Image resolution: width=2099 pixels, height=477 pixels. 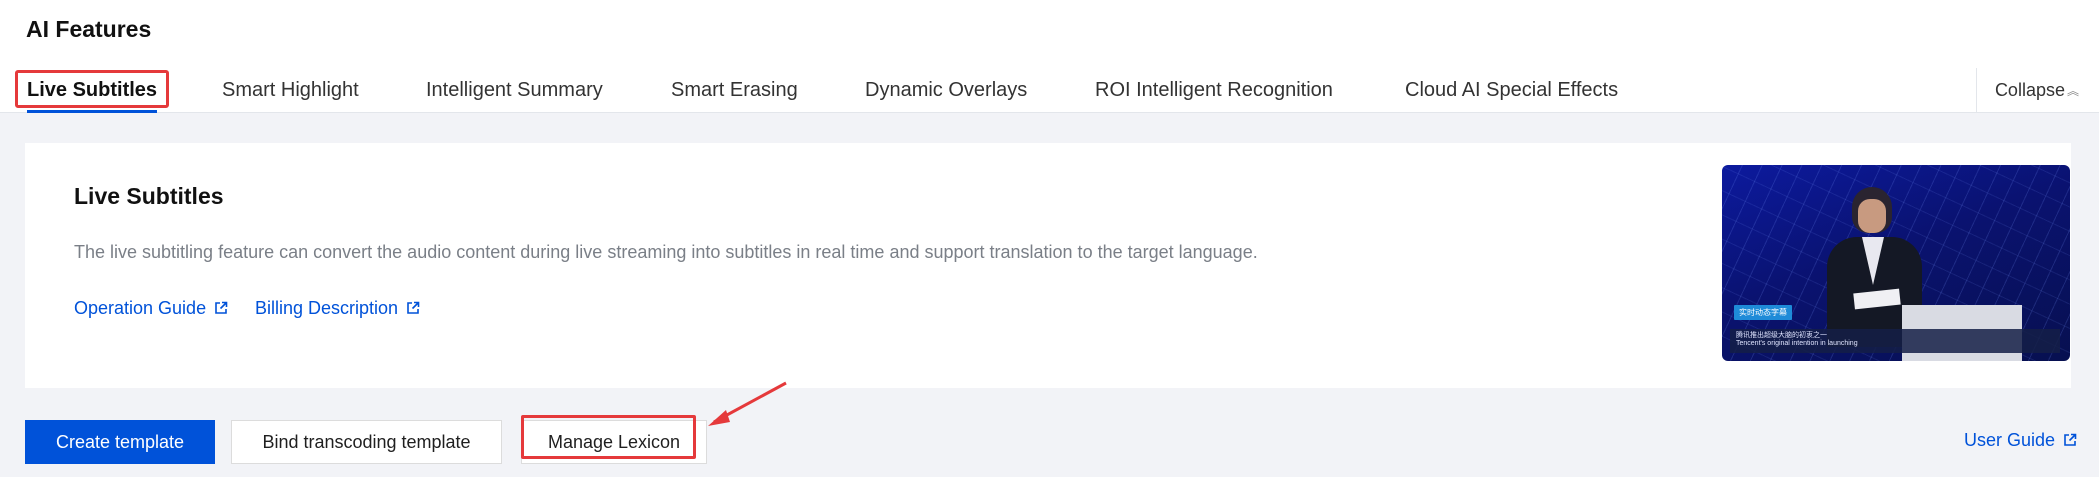 I want to click on page-title: AI Features, so click(x=89, y=29).